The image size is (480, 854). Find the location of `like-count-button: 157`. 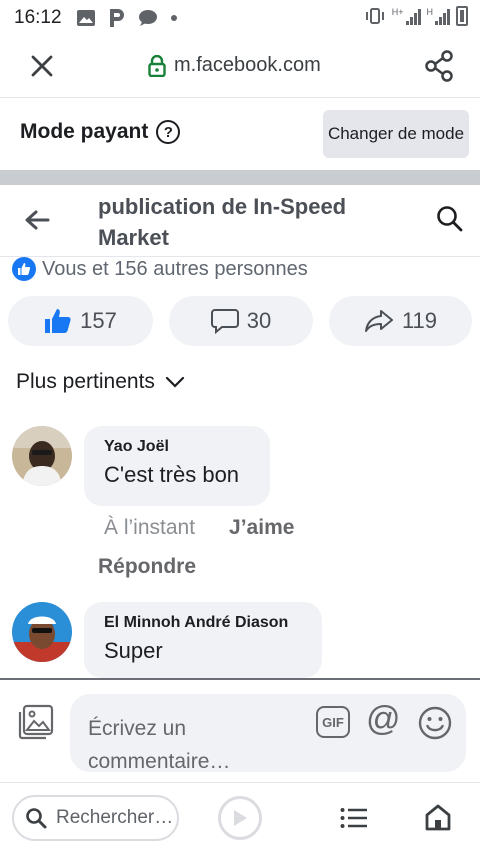

like-count-button: 157 is located at coordinates (80, 321).